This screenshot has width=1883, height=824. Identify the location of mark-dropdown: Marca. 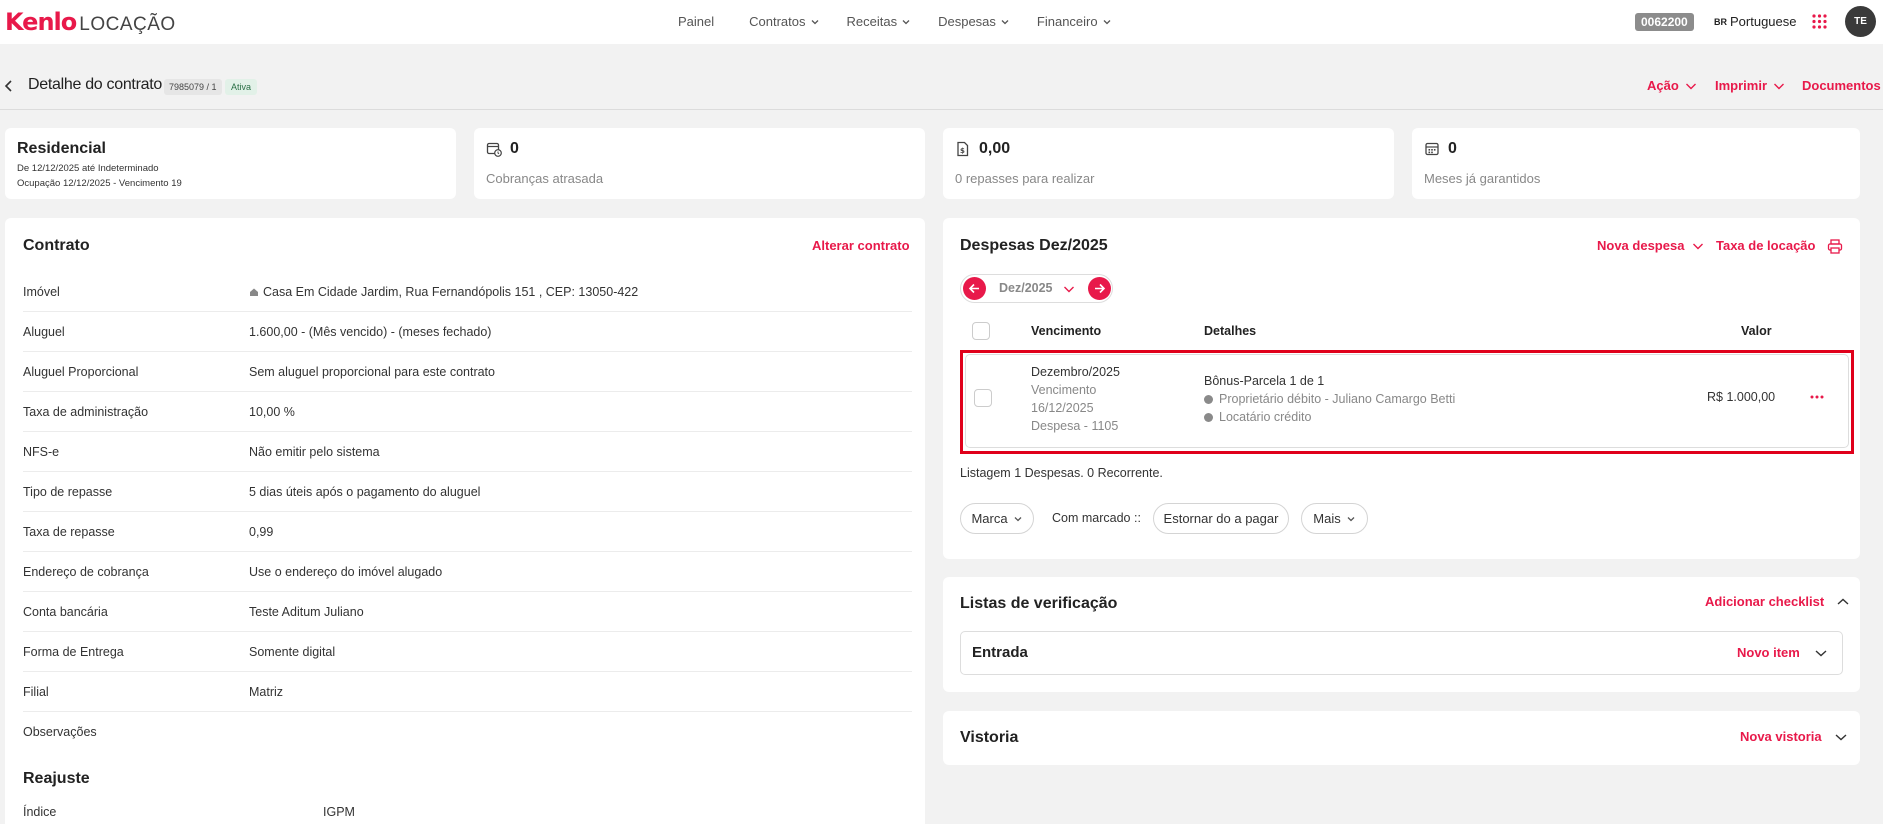
(997, 518).